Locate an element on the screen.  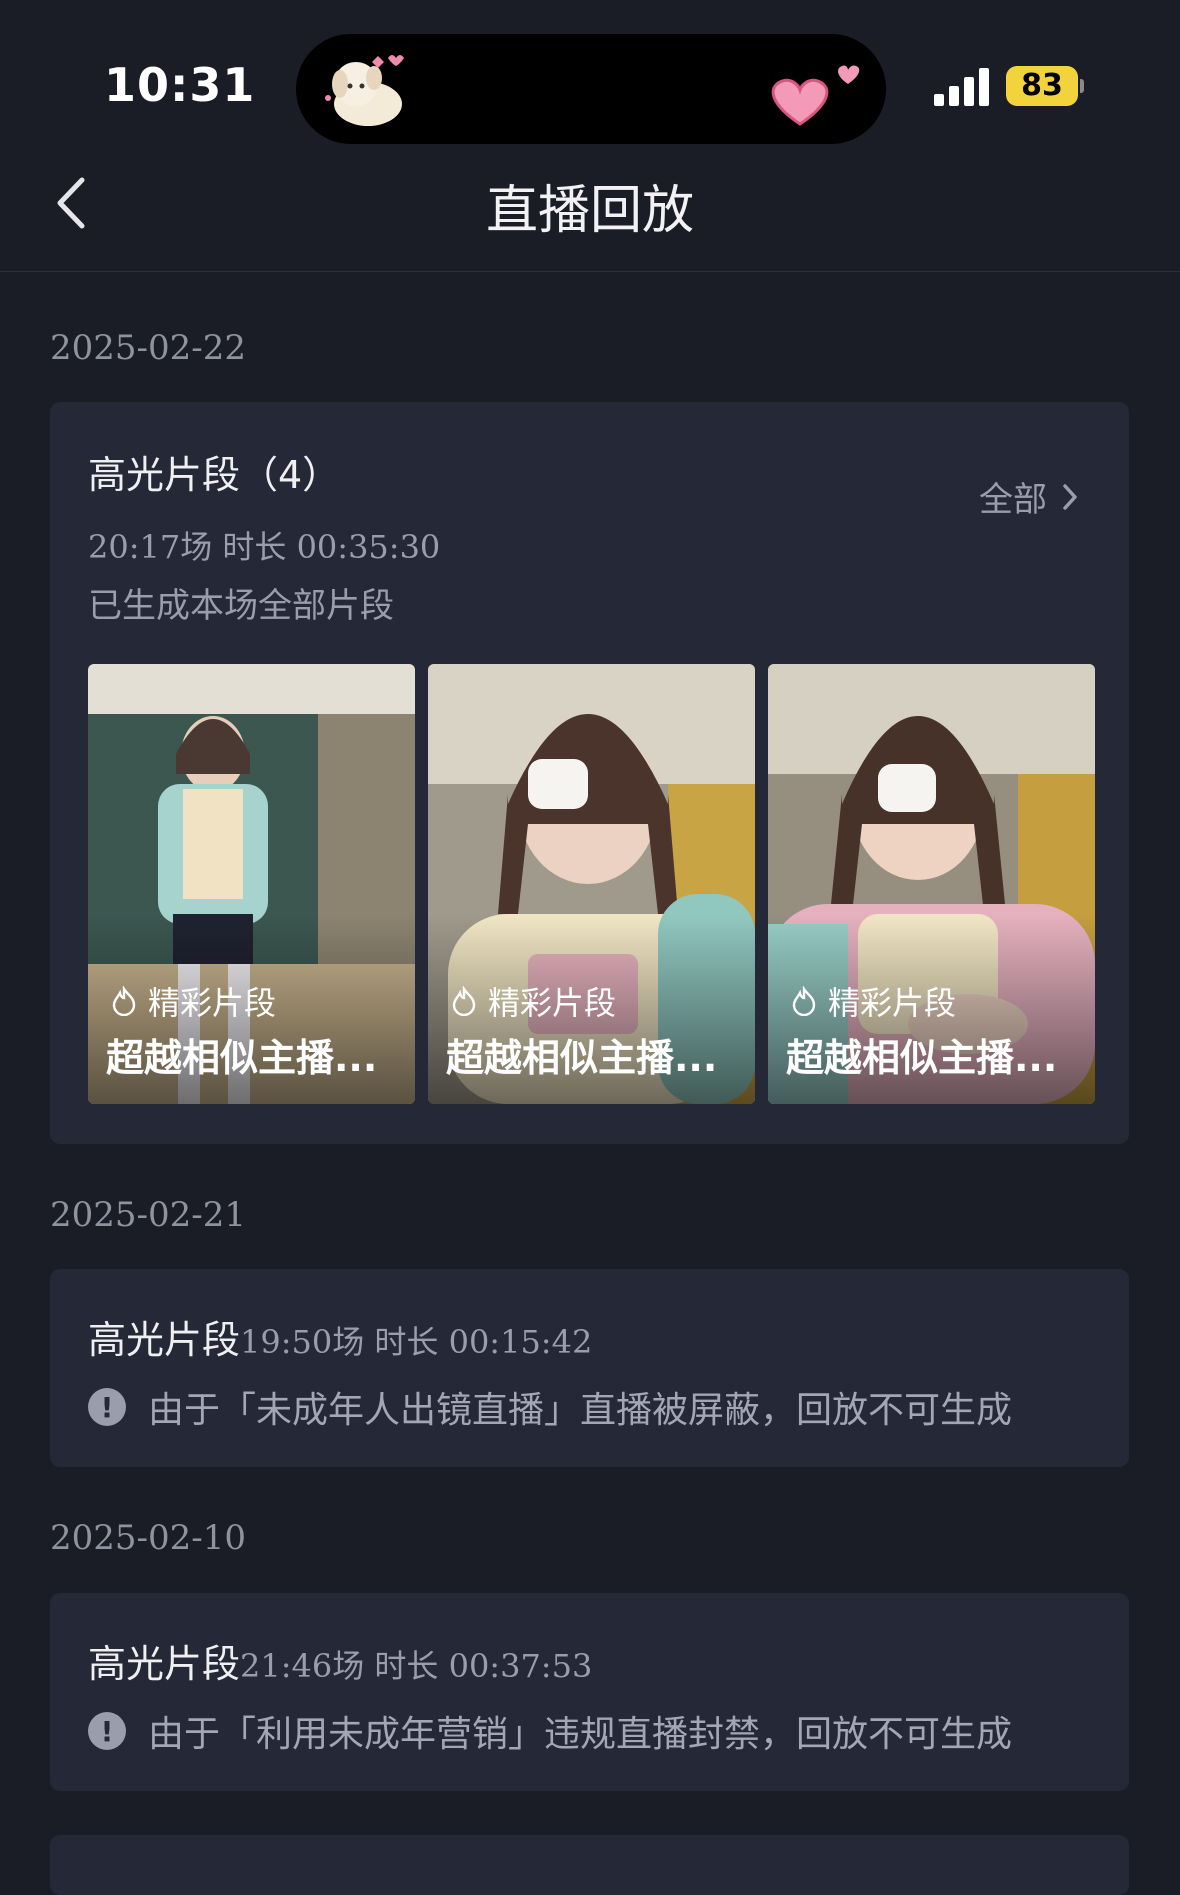
session-meta: 19:50场 时长 00:15:42 is located at coordinates (416, 1342).